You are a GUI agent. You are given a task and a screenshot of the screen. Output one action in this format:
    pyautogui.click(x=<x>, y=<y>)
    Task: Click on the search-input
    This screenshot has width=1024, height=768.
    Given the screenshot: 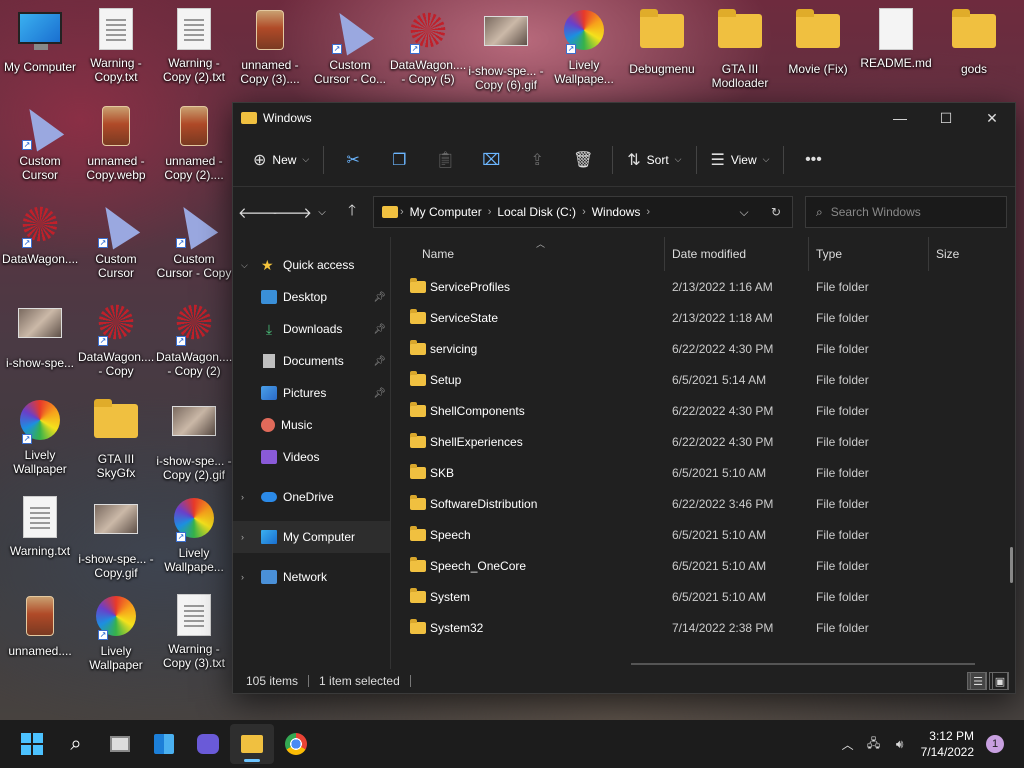 What is the action you would take?
    pyautogui.click(x=910, y=212)
    